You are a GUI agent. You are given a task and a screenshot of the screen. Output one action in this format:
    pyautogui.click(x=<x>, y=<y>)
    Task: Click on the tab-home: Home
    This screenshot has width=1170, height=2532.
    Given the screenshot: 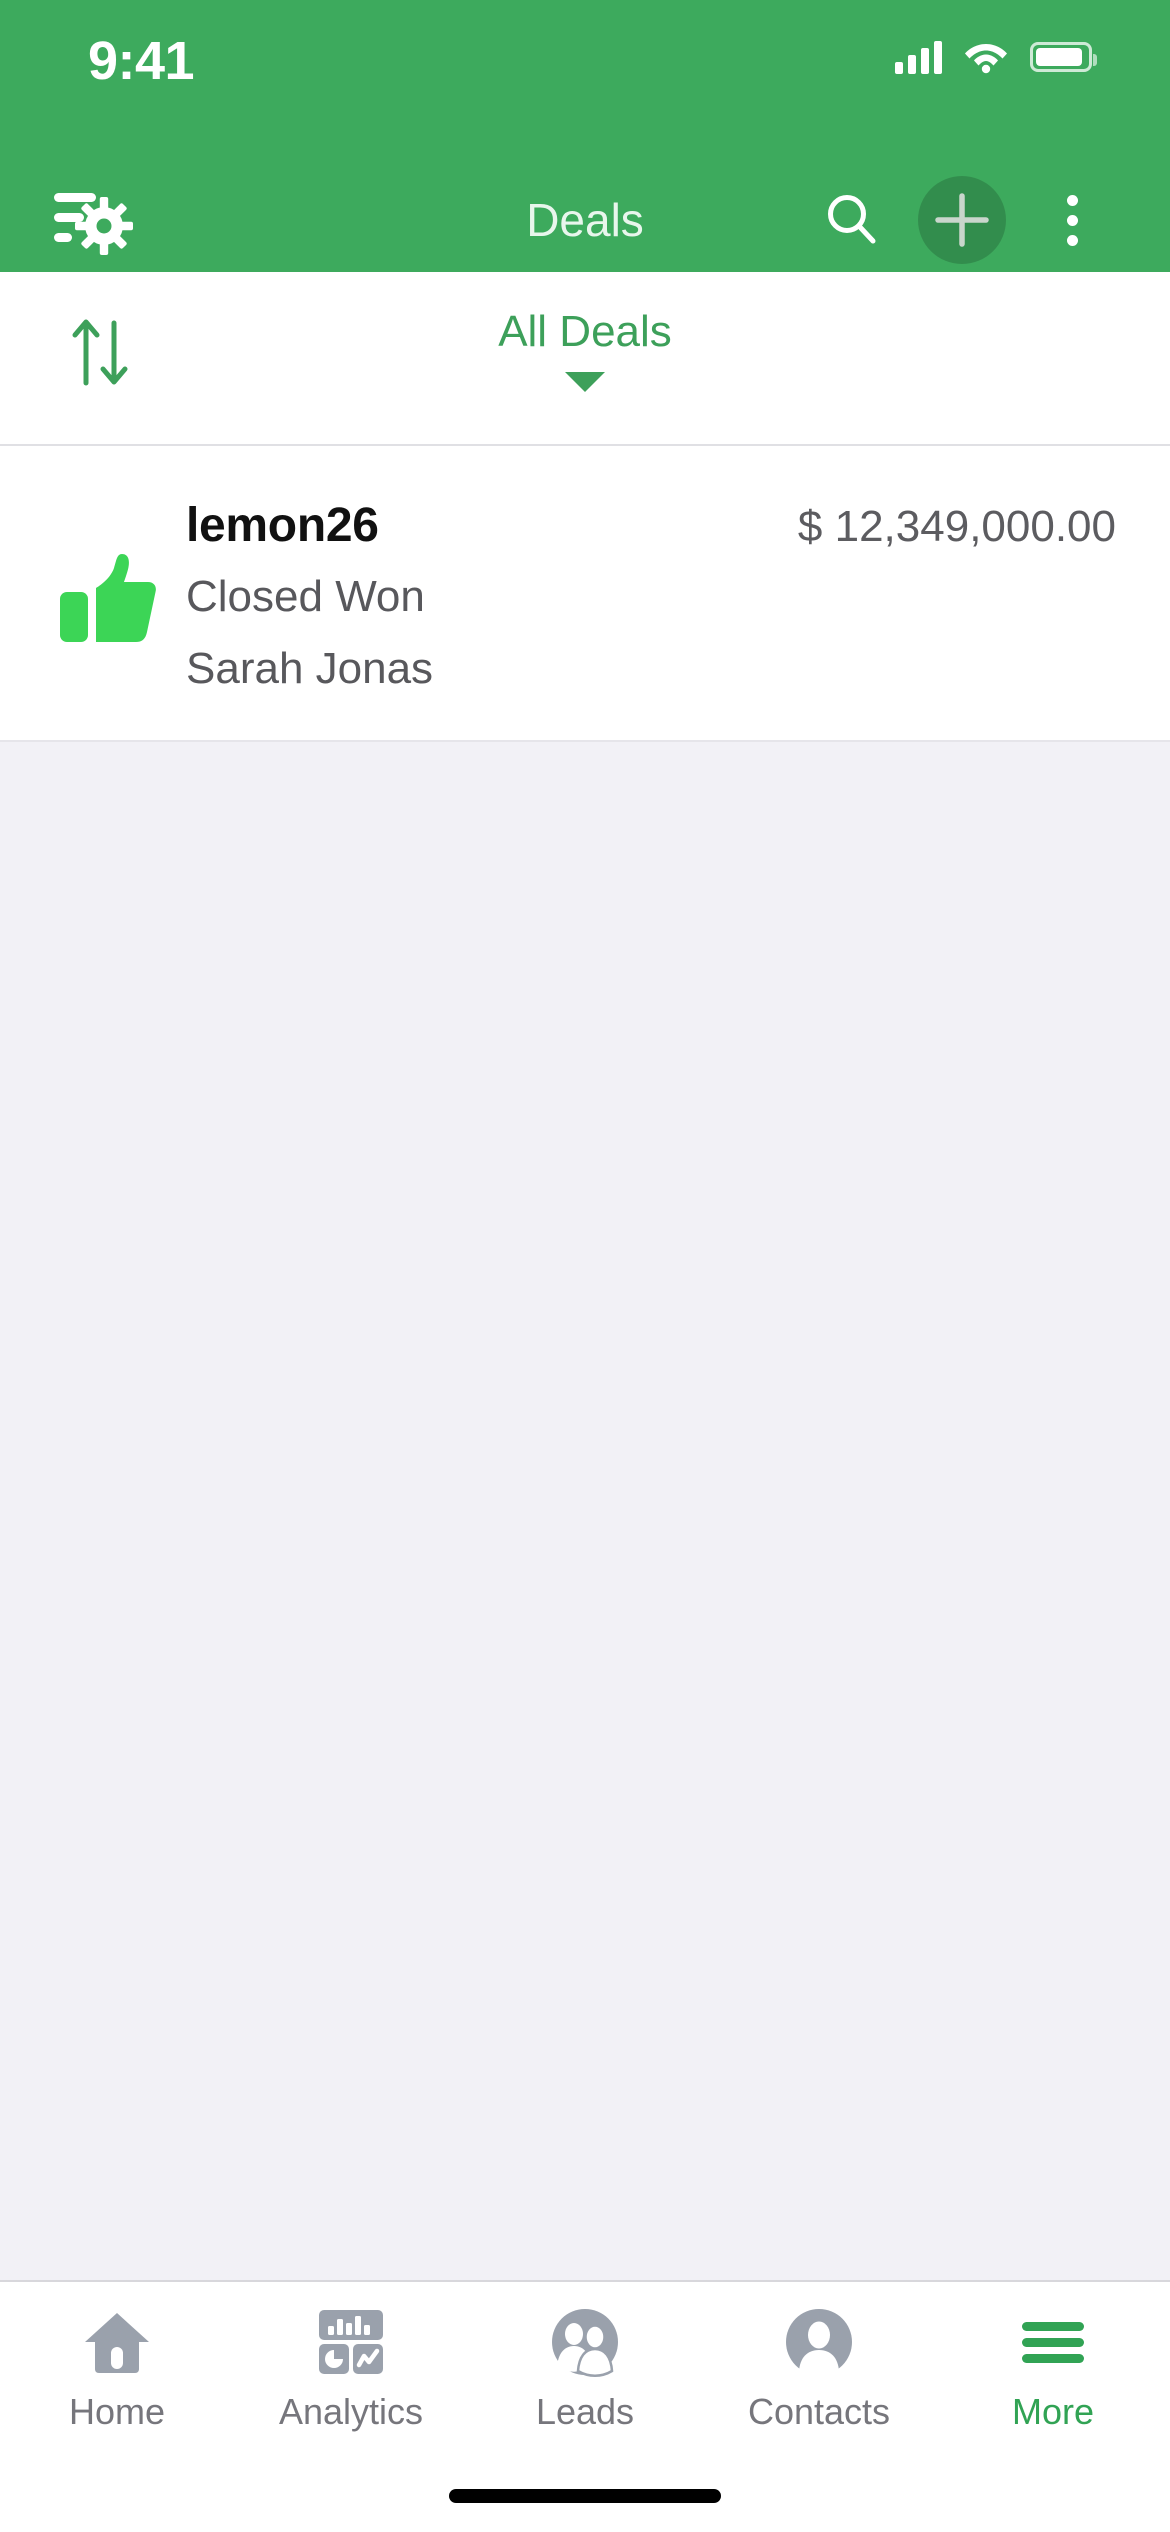 What is the action you would take?
    pyautogui.click(x=117, y=2367)
    